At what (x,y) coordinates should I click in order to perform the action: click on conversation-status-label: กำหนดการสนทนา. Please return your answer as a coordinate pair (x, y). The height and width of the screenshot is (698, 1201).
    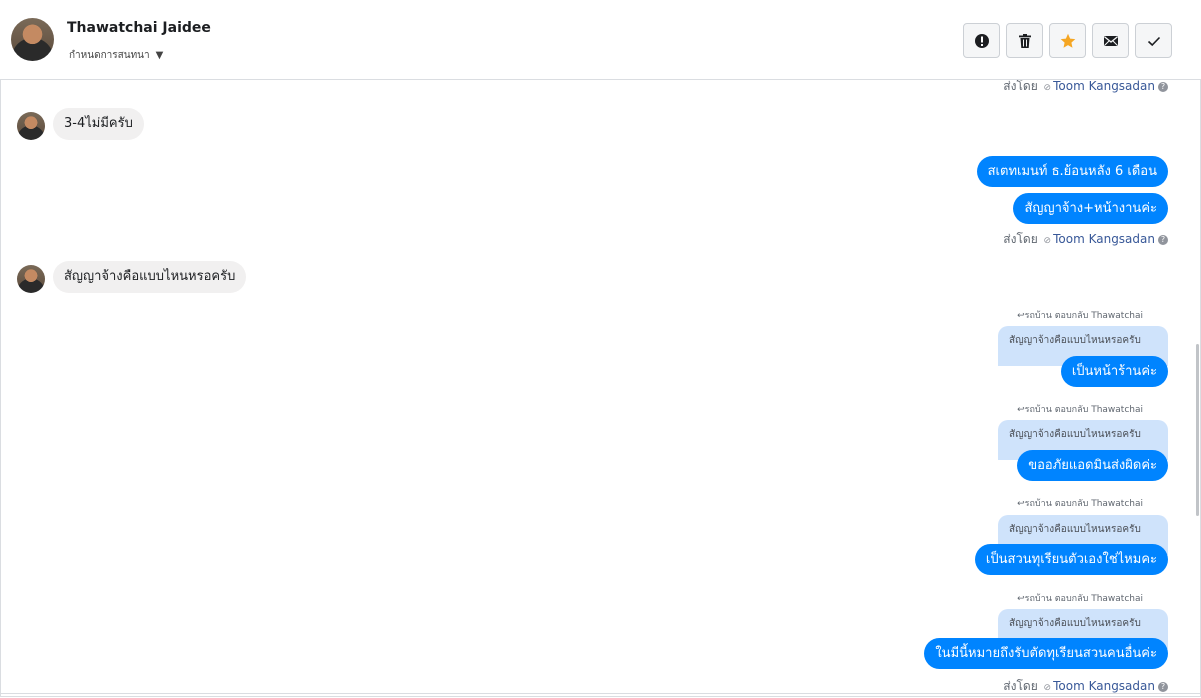
    Looking at the image, I should click on (109, 55).